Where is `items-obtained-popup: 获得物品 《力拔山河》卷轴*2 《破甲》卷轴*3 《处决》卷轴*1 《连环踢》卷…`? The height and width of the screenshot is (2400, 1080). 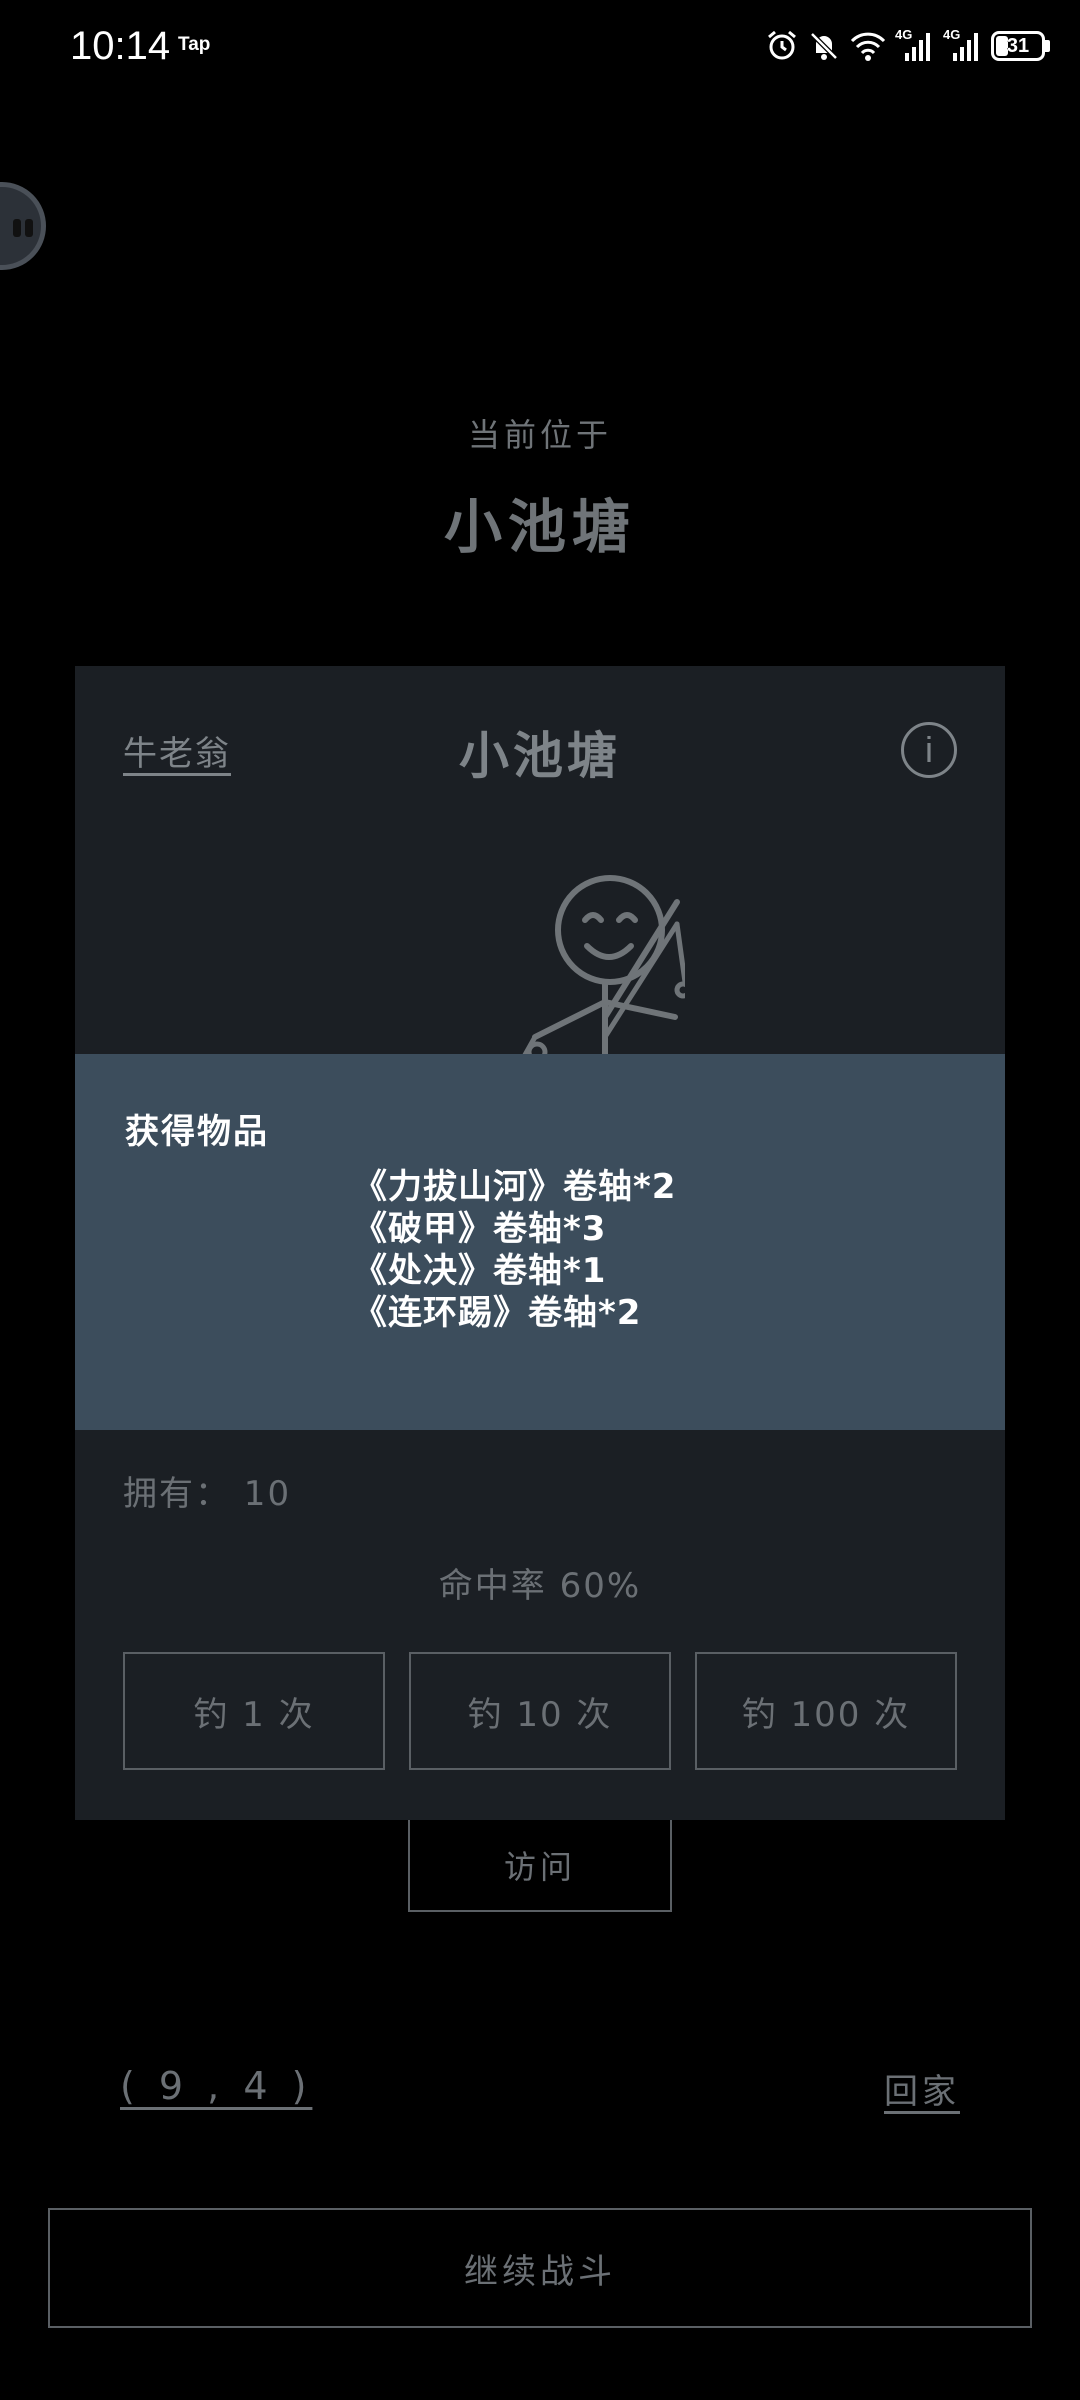
items-obtained-popup: 获得物品 《力拔山河》卷轴*2 《破甲》卷轴*3 《处决》卷轴*1 《连环踢》卷… is located at coordinates (540, 1242).